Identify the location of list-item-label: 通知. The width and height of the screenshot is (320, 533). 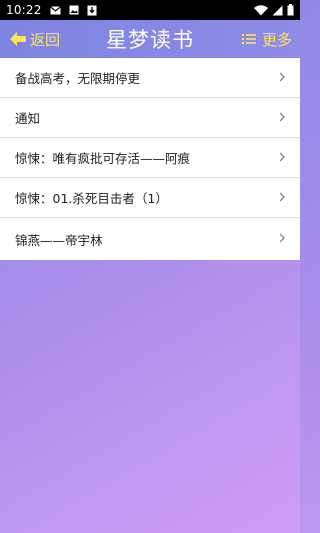
(28, 118).